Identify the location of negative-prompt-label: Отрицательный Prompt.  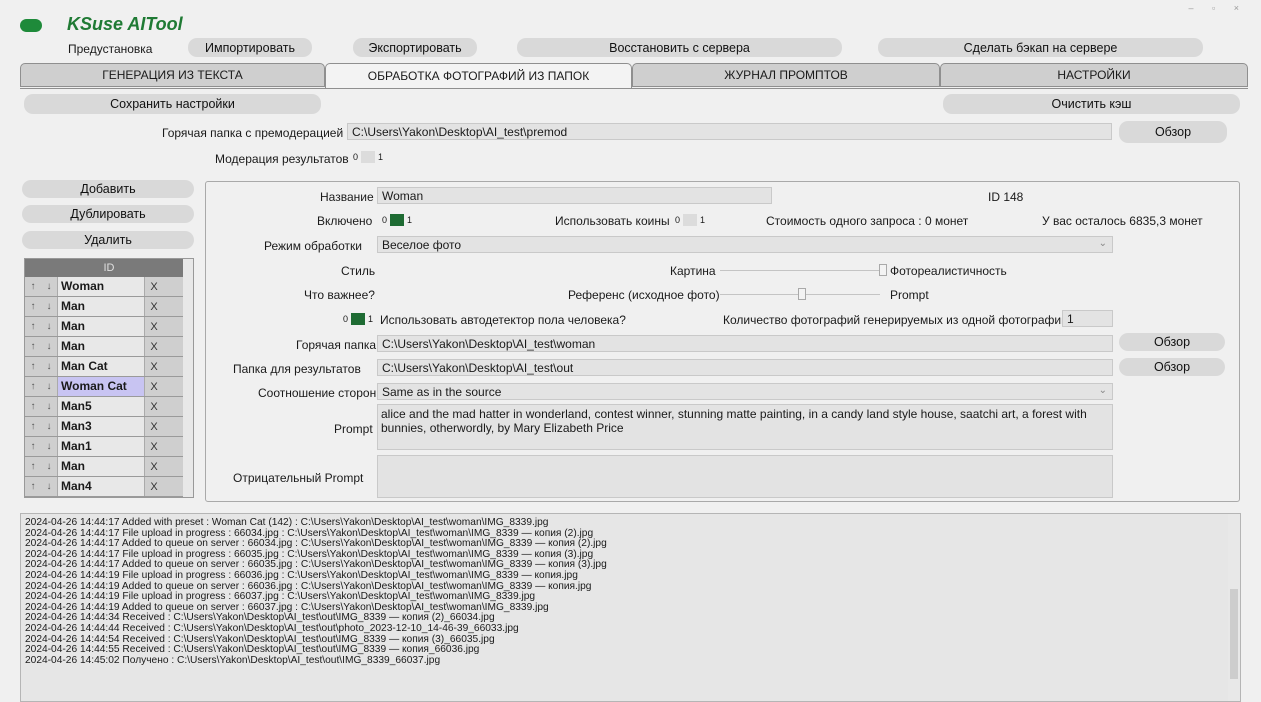
(298, 478).